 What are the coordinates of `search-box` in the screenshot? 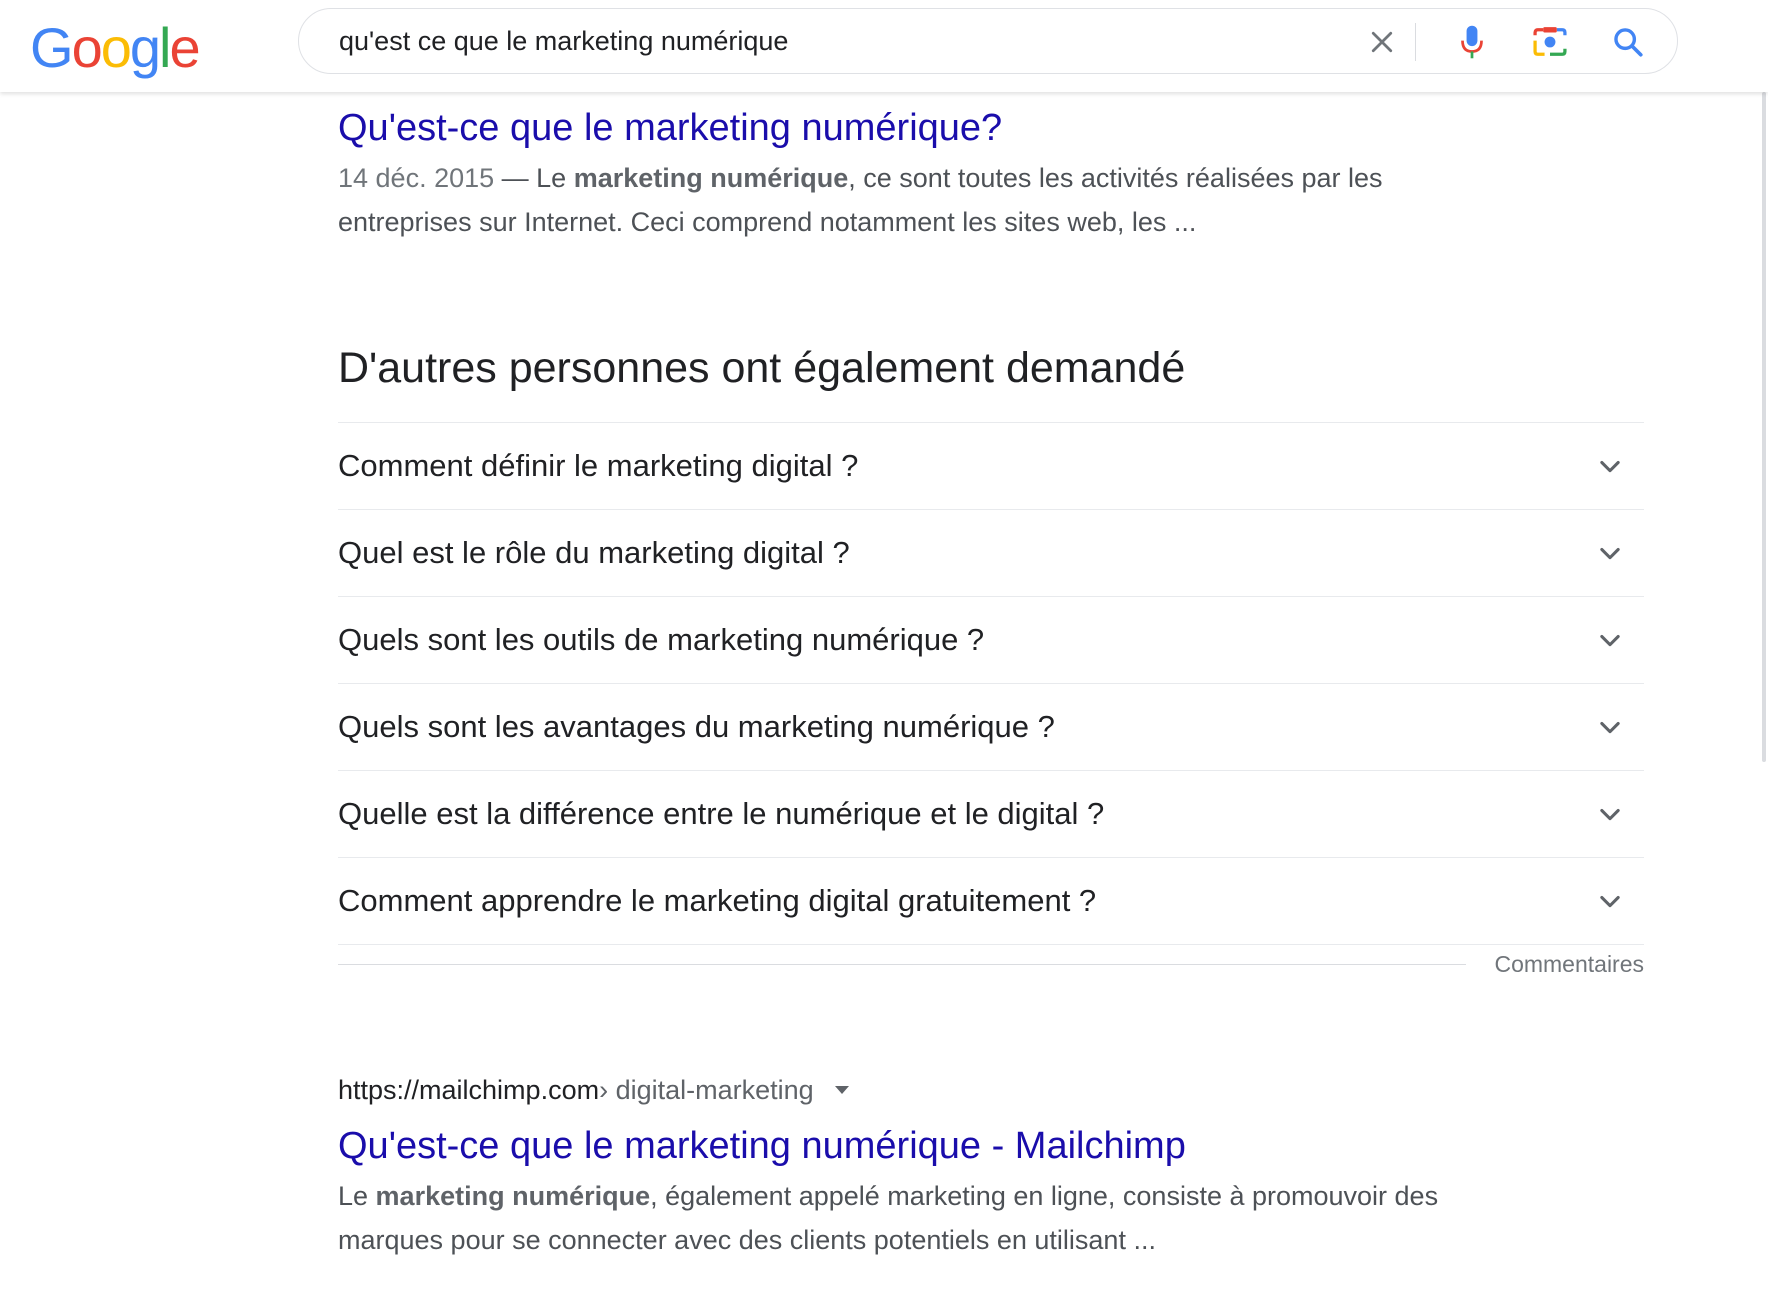 It's located at (988, 41).